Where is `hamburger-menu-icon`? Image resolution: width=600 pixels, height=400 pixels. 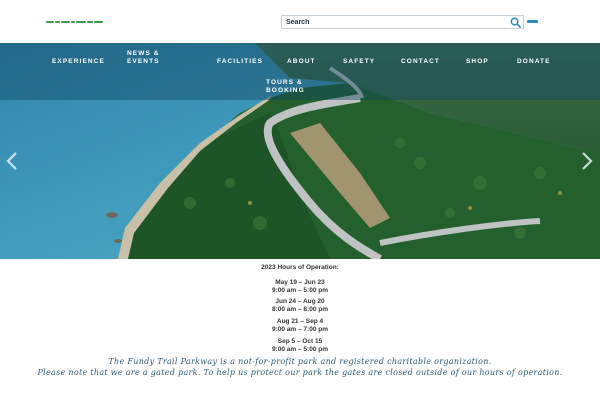
hamburger-menu-icon is located at coordinates (532, 21).